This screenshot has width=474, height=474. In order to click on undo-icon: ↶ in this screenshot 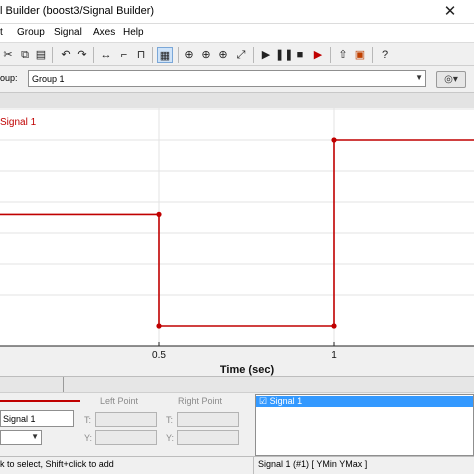, I will do `click(66, 55)`.